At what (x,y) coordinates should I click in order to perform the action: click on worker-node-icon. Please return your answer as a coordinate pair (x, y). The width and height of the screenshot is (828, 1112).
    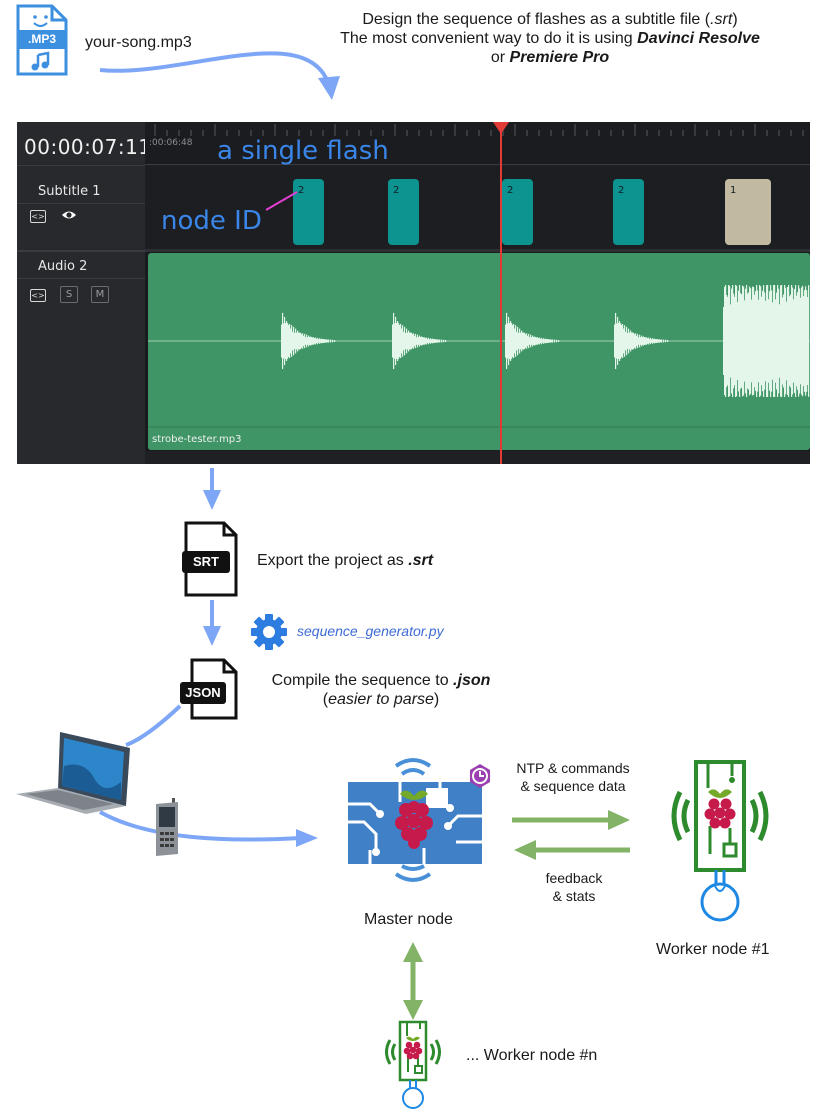
    Looking at the image, I should click on (720, 846).